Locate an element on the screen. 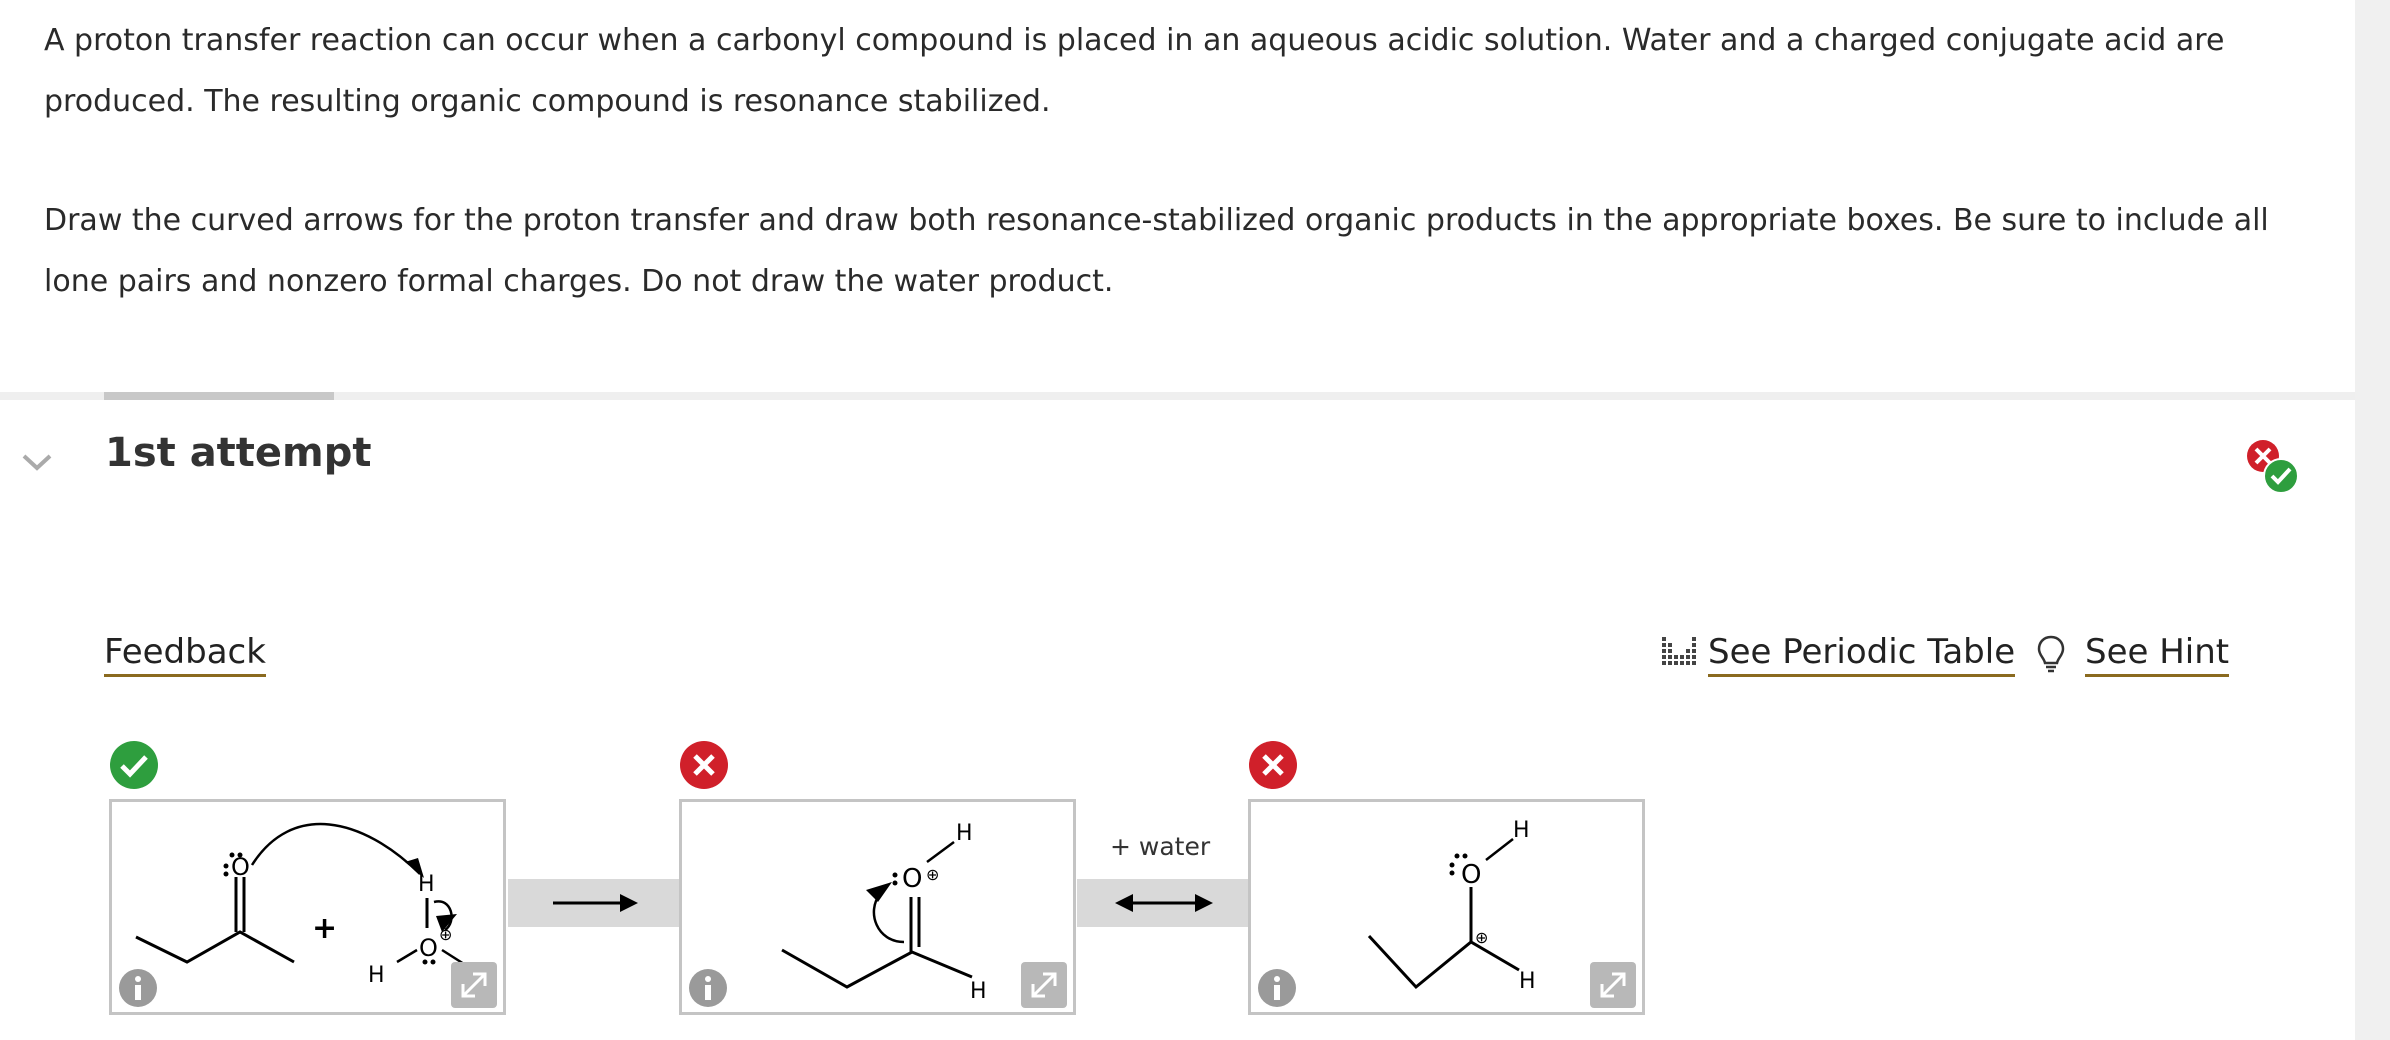 This screenshot has height=1040, width=2390. resonance-arrow-connector is located at coordinates (1164, 903).